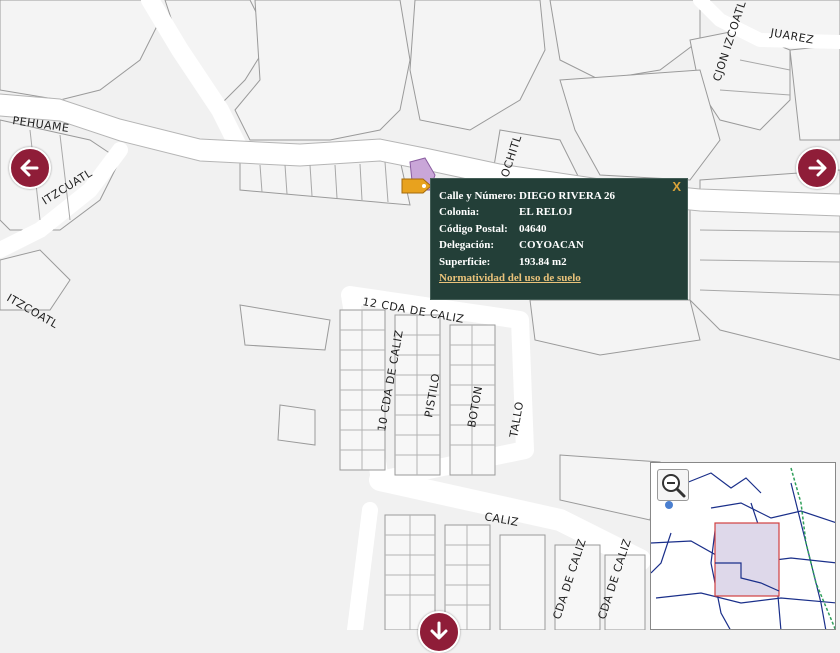  I want to click on minimap-viewport, so click(747, 559).